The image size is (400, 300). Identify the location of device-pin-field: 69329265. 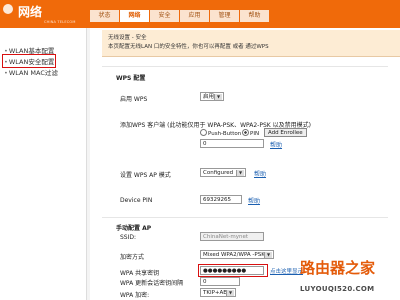
(221, 199).